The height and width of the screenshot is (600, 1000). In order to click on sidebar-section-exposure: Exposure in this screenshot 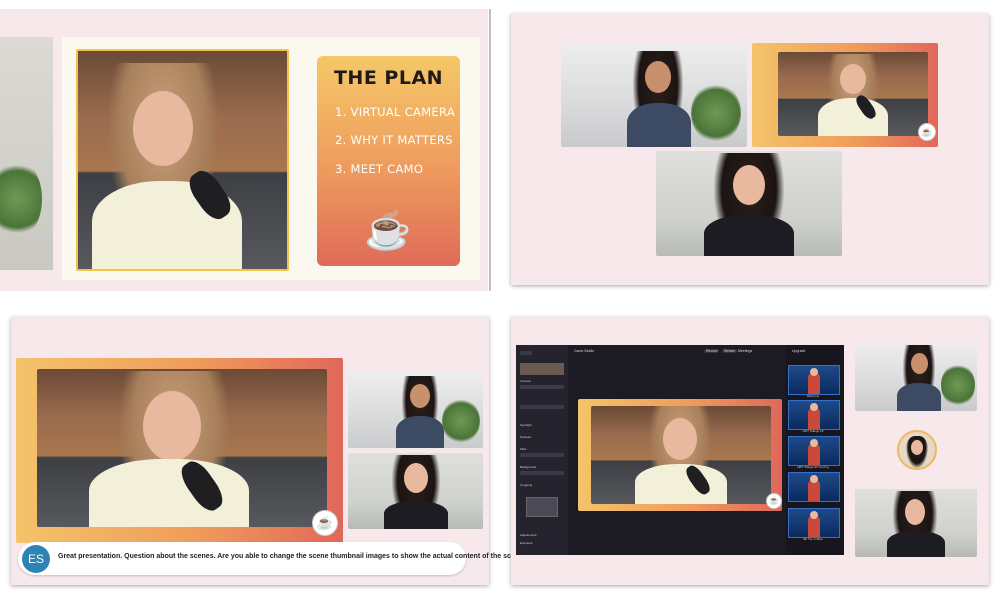, I will do `click(526, 543)`.